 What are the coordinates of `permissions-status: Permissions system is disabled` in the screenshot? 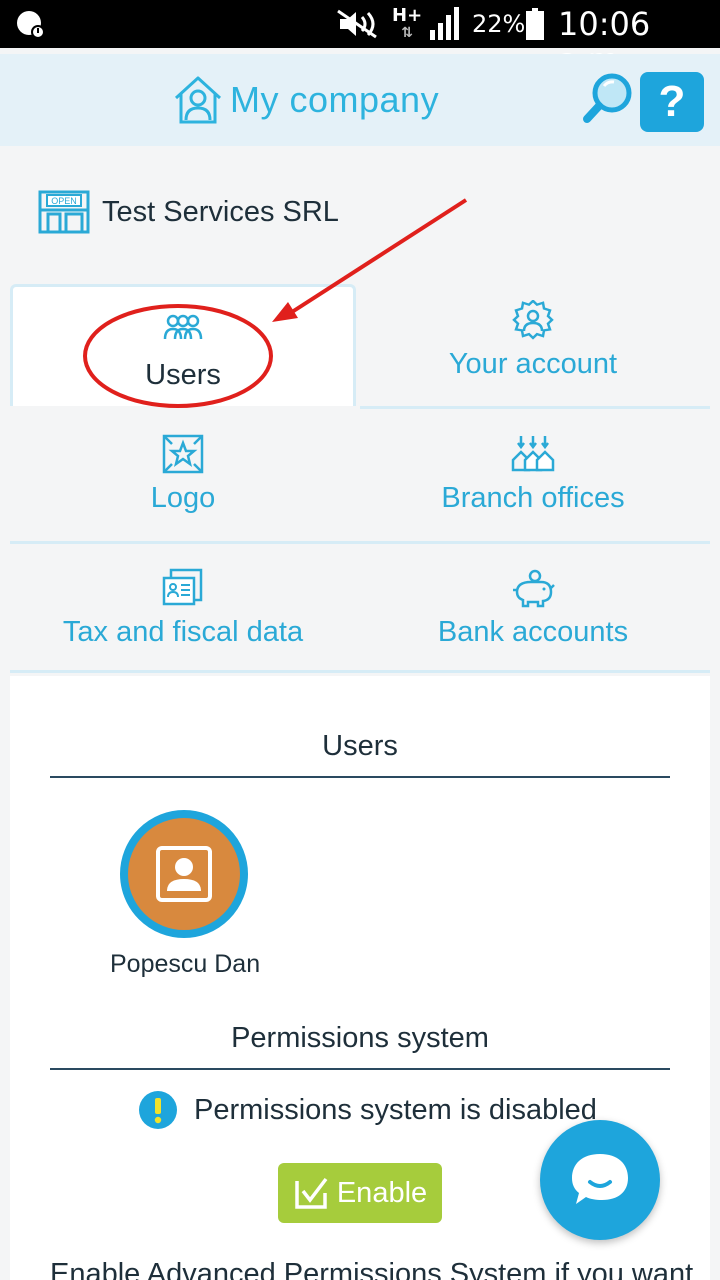 It's located at (367, 1110).